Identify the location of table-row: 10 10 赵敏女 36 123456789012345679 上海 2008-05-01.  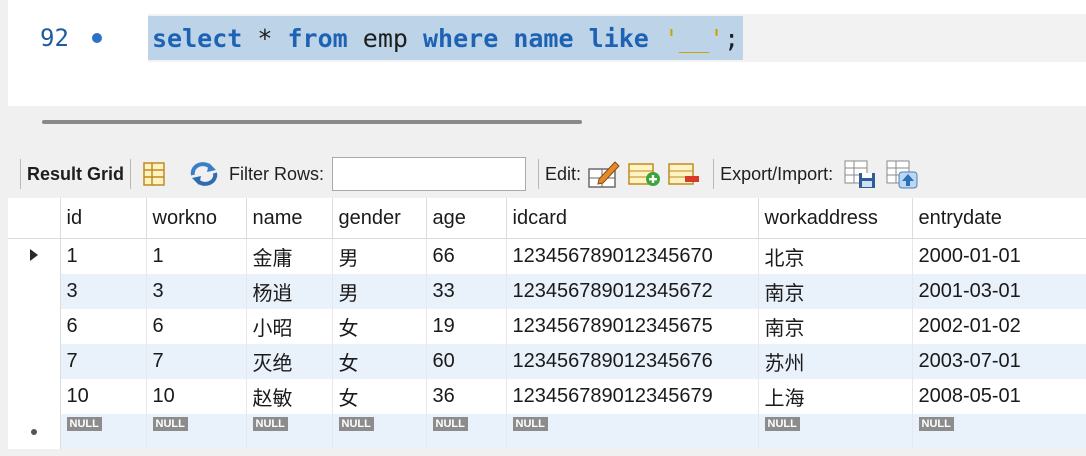
(547, 396).